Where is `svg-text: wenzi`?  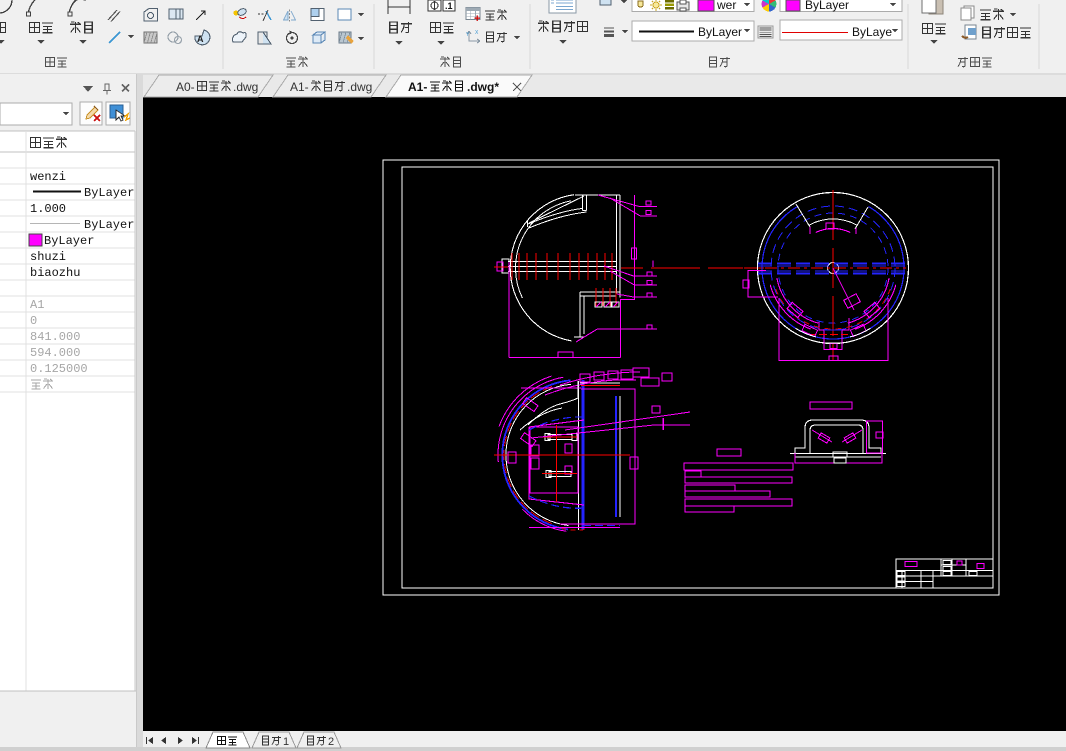
svg-text: wenzi is located at coordinates (48, 177).